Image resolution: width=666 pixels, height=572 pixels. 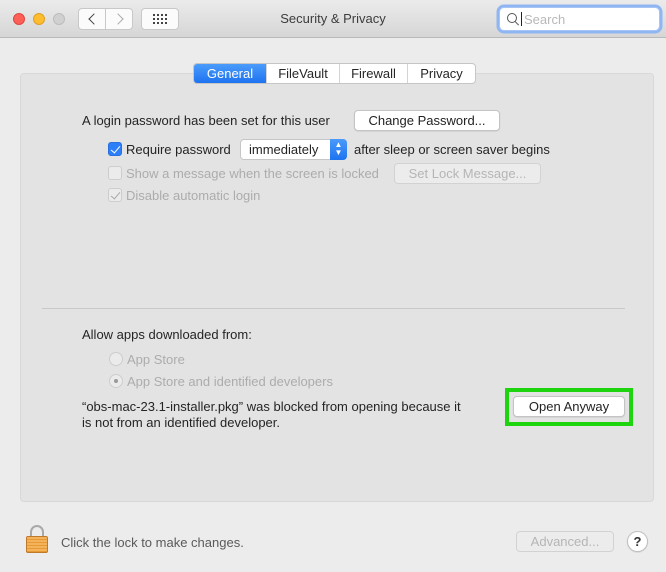 What do you see at coordinates (178, 149) in the screenshot?
I see `require-password-label: Require password` at bounding box center [178, 149].